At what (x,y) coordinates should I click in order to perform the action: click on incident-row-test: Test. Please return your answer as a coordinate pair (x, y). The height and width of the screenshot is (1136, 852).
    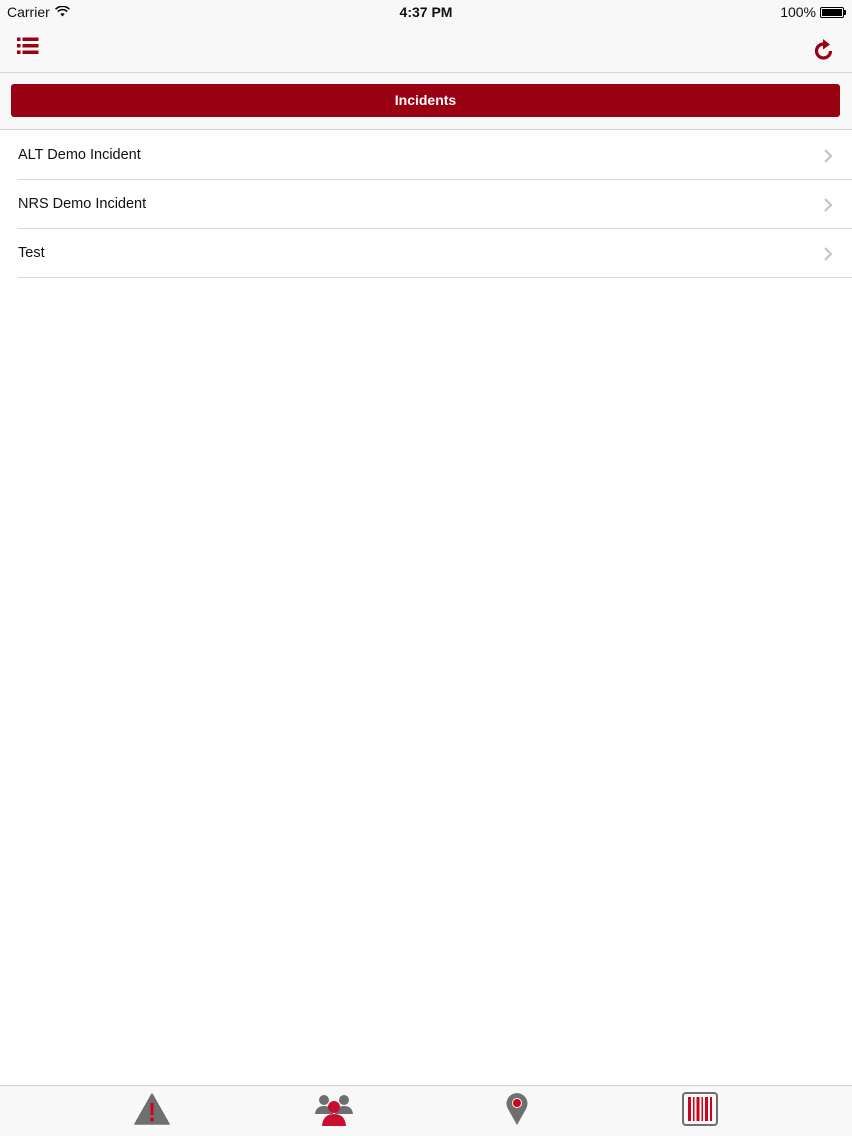
    Looking at the image, I should click on (435, 253).